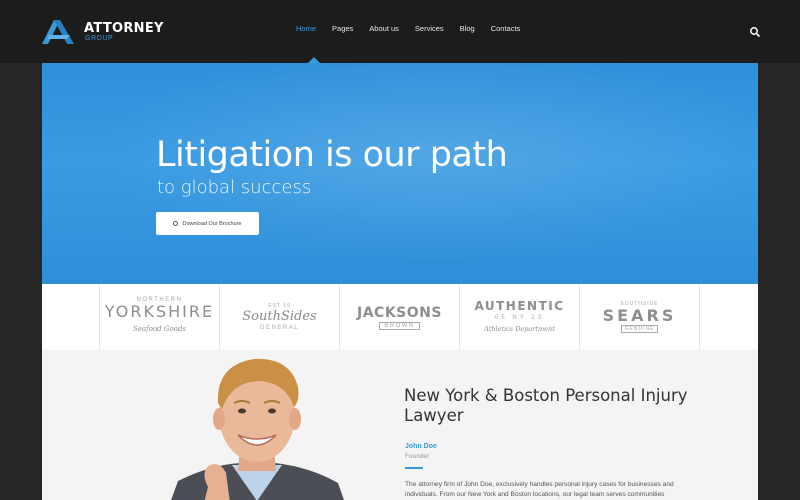  I want to click on founder-photo, so click(257, 429).